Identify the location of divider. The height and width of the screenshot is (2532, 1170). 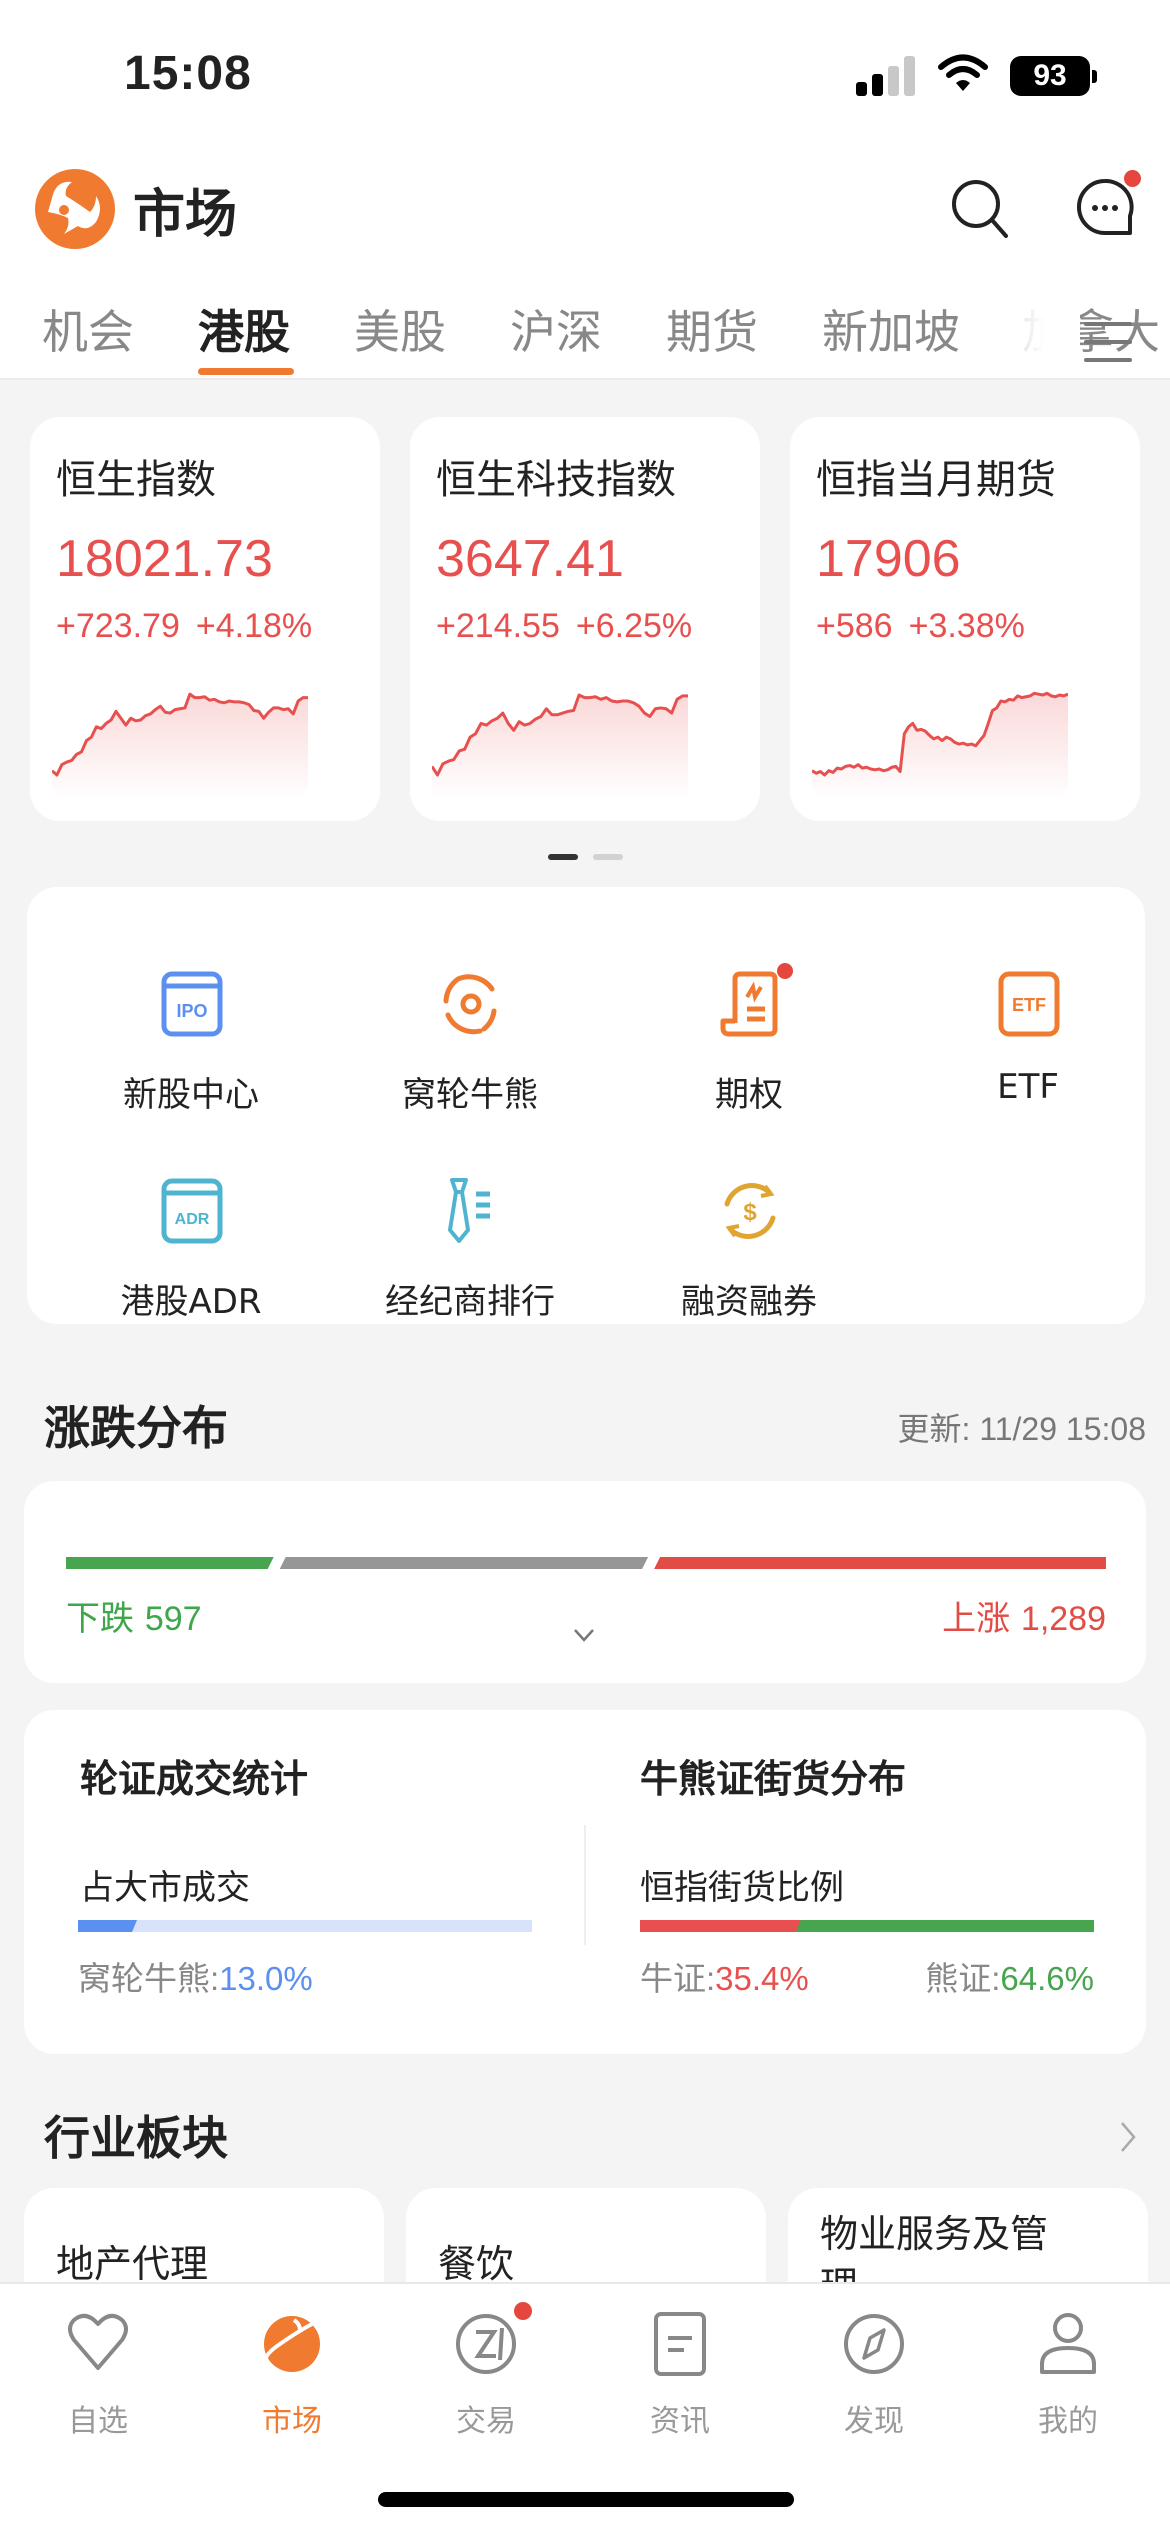
(585, 1885).